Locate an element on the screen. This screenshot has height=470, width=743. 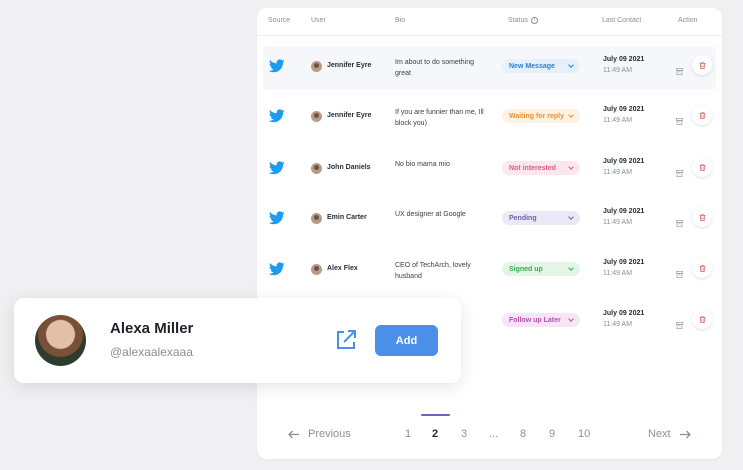
status-dropdown: Pending is located at coordinates (541, 218).